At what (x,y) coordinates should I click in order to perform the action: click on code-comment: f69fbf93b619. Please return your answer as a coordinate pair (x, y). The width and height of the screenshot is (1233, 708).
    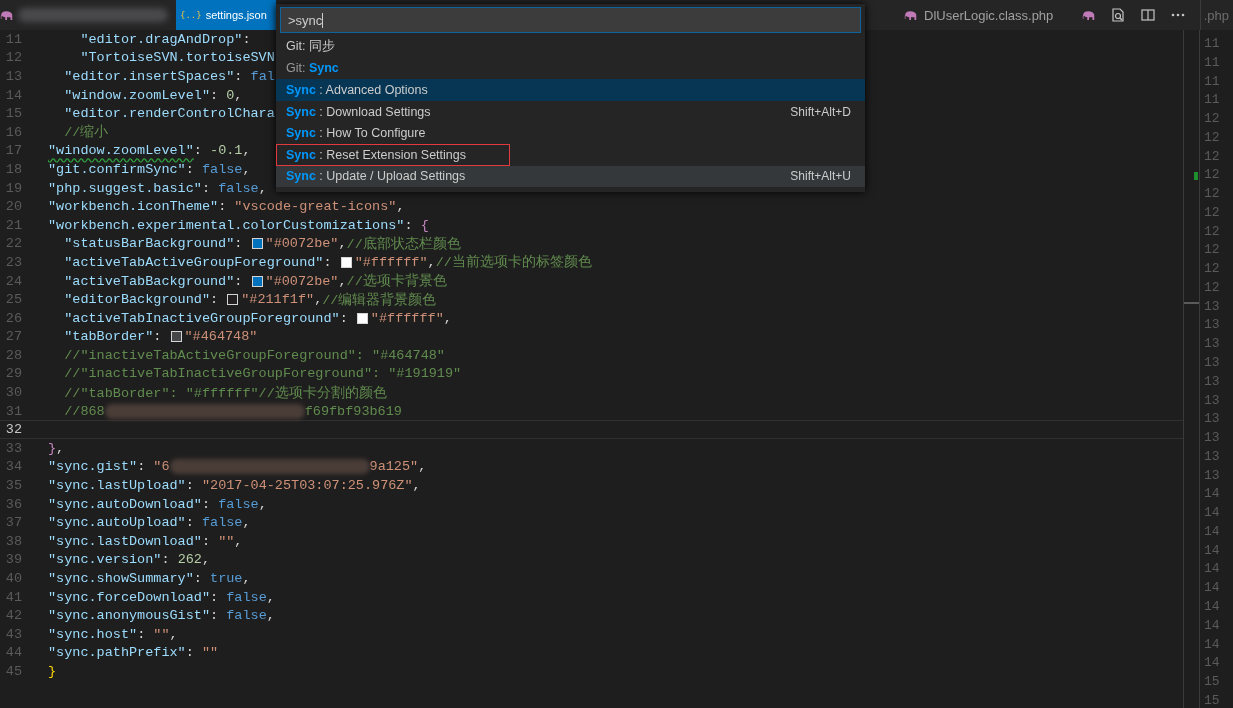
    Looking at the image, I should click on (353, 411).